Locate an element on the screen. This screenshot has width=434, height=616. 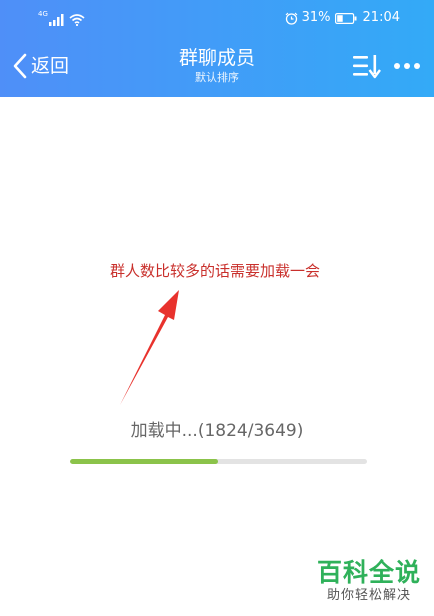
back-button: 返回 is located at coordinates (40, 66).